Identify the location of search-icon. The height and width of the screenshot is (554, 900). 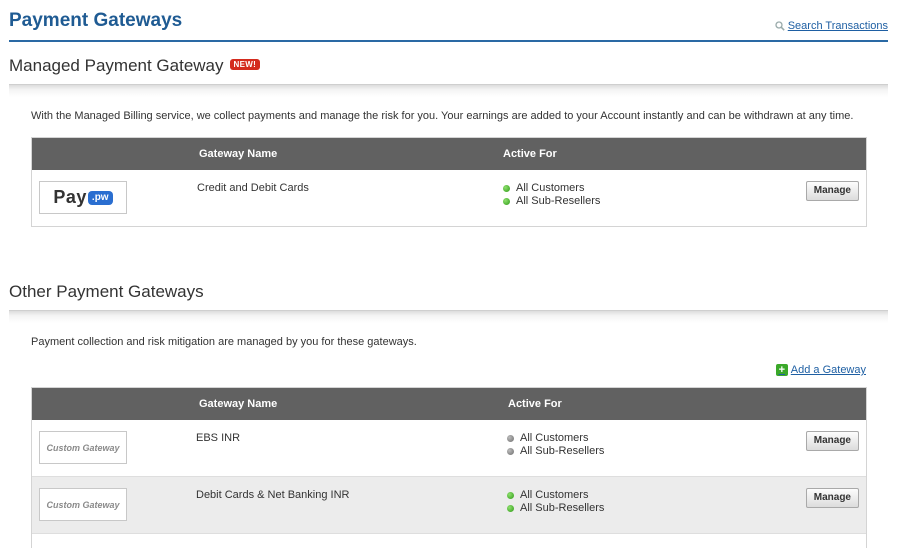
(780, 26).